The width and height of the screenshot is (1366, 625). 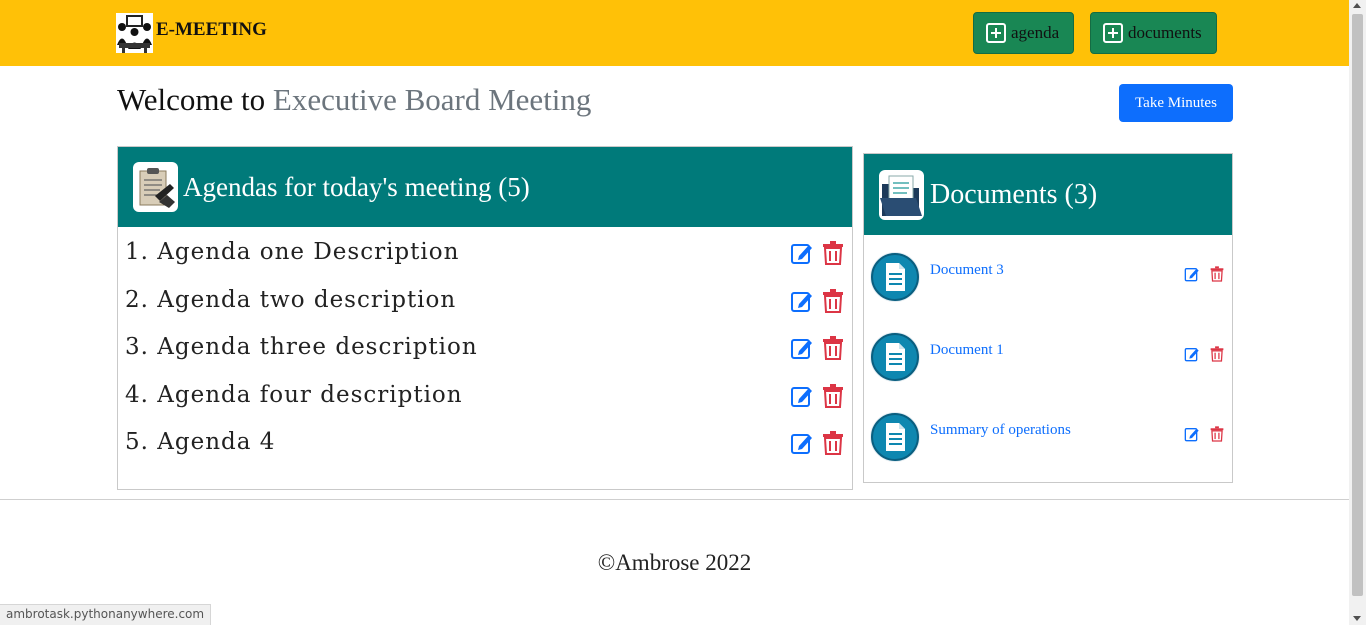 What do you see at coordinates (191, 99) in the screenshot?
I see `welcome-prefix: Welcome to` at bounding box center [191, 99].